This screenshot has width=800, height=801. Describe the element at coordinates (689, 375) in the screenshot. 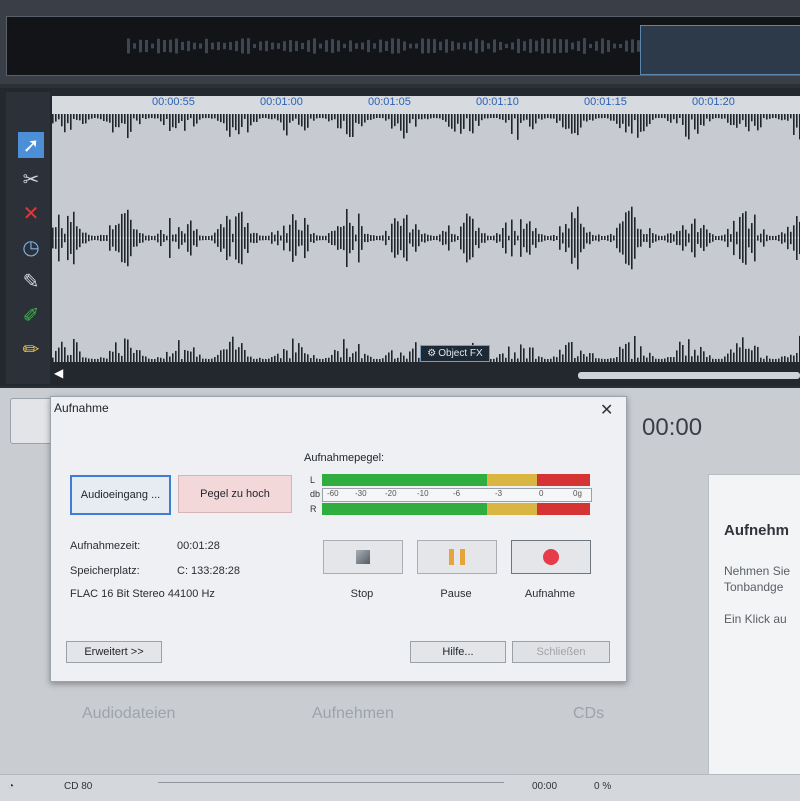

I see `horizontal-scrollbar` at that location.